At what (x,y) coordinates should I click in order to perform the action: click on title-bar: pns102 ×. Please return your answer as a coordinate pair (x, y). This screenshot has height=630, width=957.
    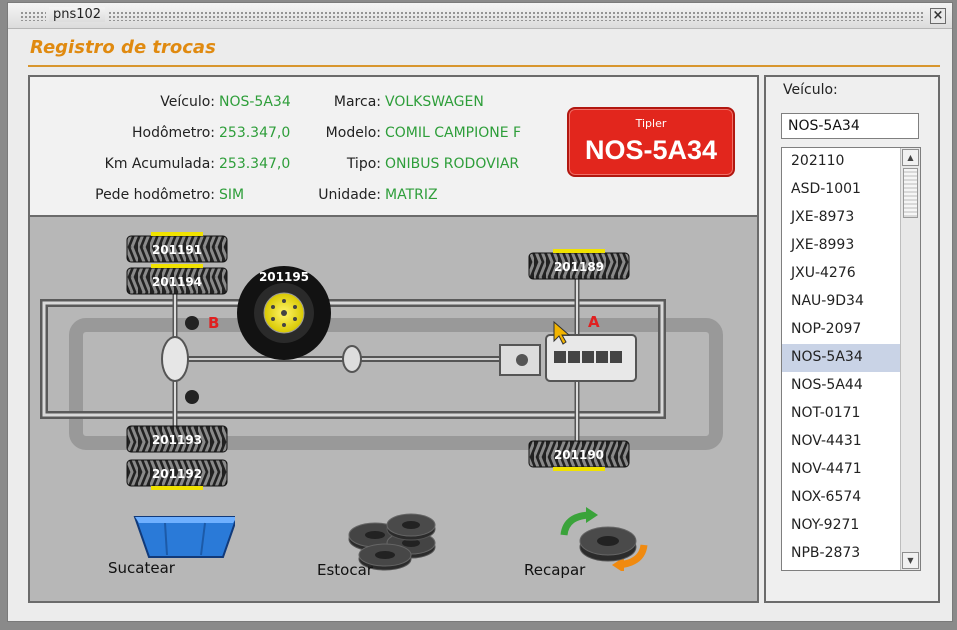
    Looking at the image, I should click on (480, 16).